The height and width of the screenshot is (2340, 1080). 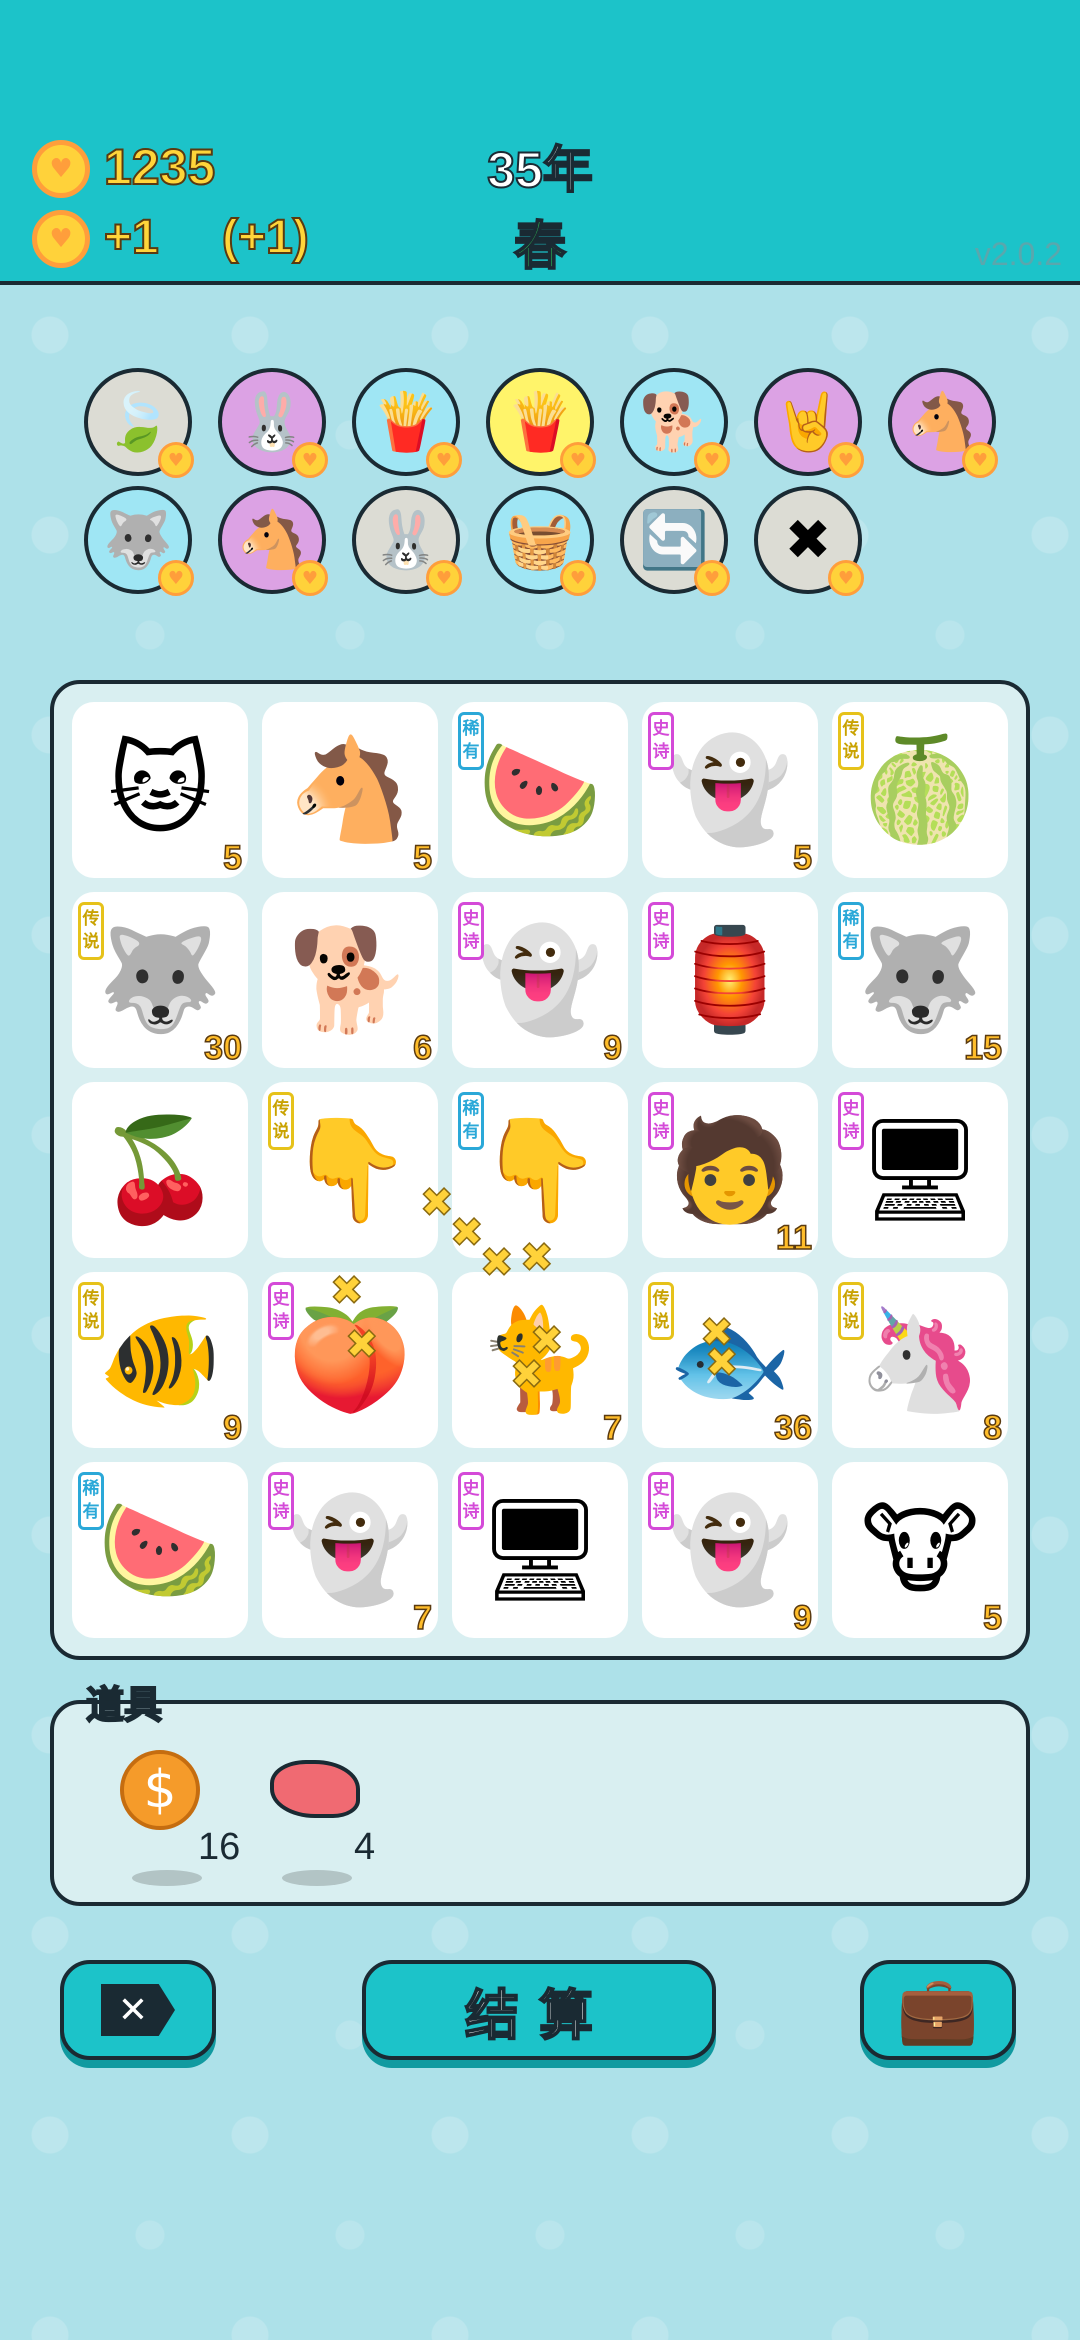 I want to click on dog-sunglasses-icon: 🐕, so click(x=674, y=422).